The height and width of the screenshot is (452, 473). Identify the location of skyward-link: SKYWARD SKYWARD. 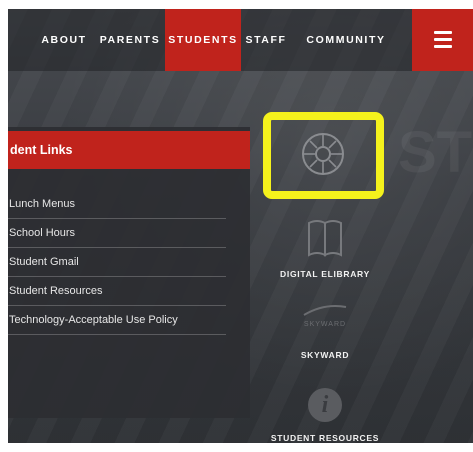
(325, 334).